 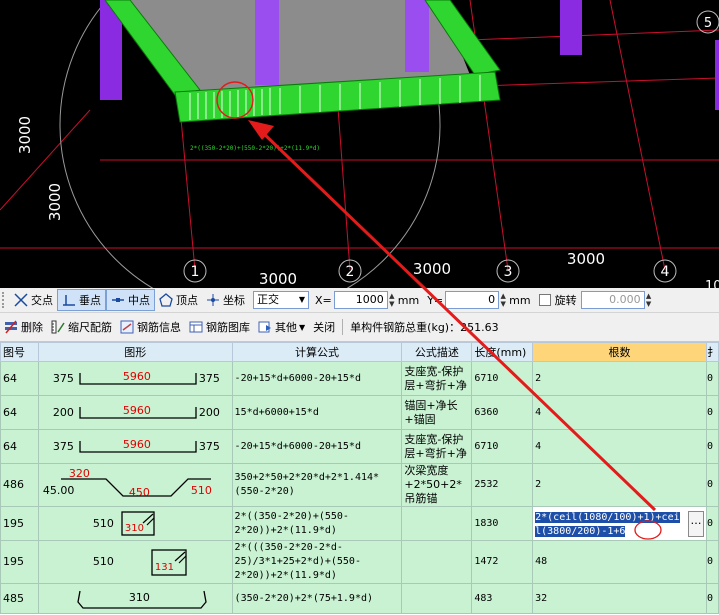 What do you see at coordinates (472, 300) in the screenshot?
I see `y-input: 0` at bounding box center [472, 300].